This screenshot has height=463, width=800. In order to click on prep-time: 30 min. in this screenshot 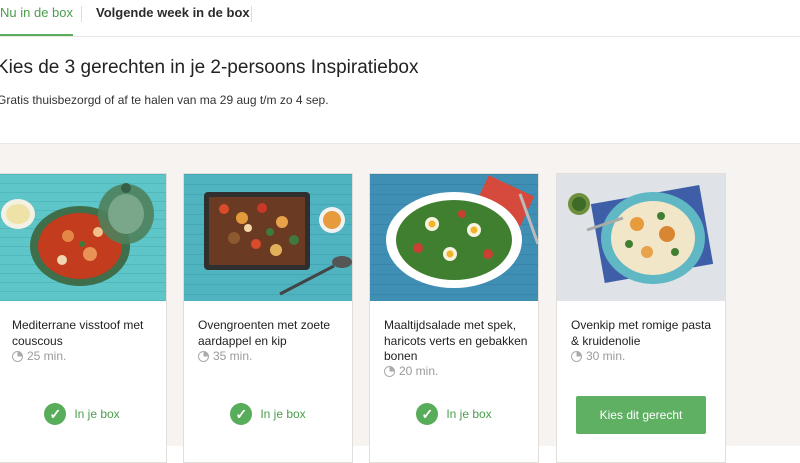, I will do `click(598, 356)`.